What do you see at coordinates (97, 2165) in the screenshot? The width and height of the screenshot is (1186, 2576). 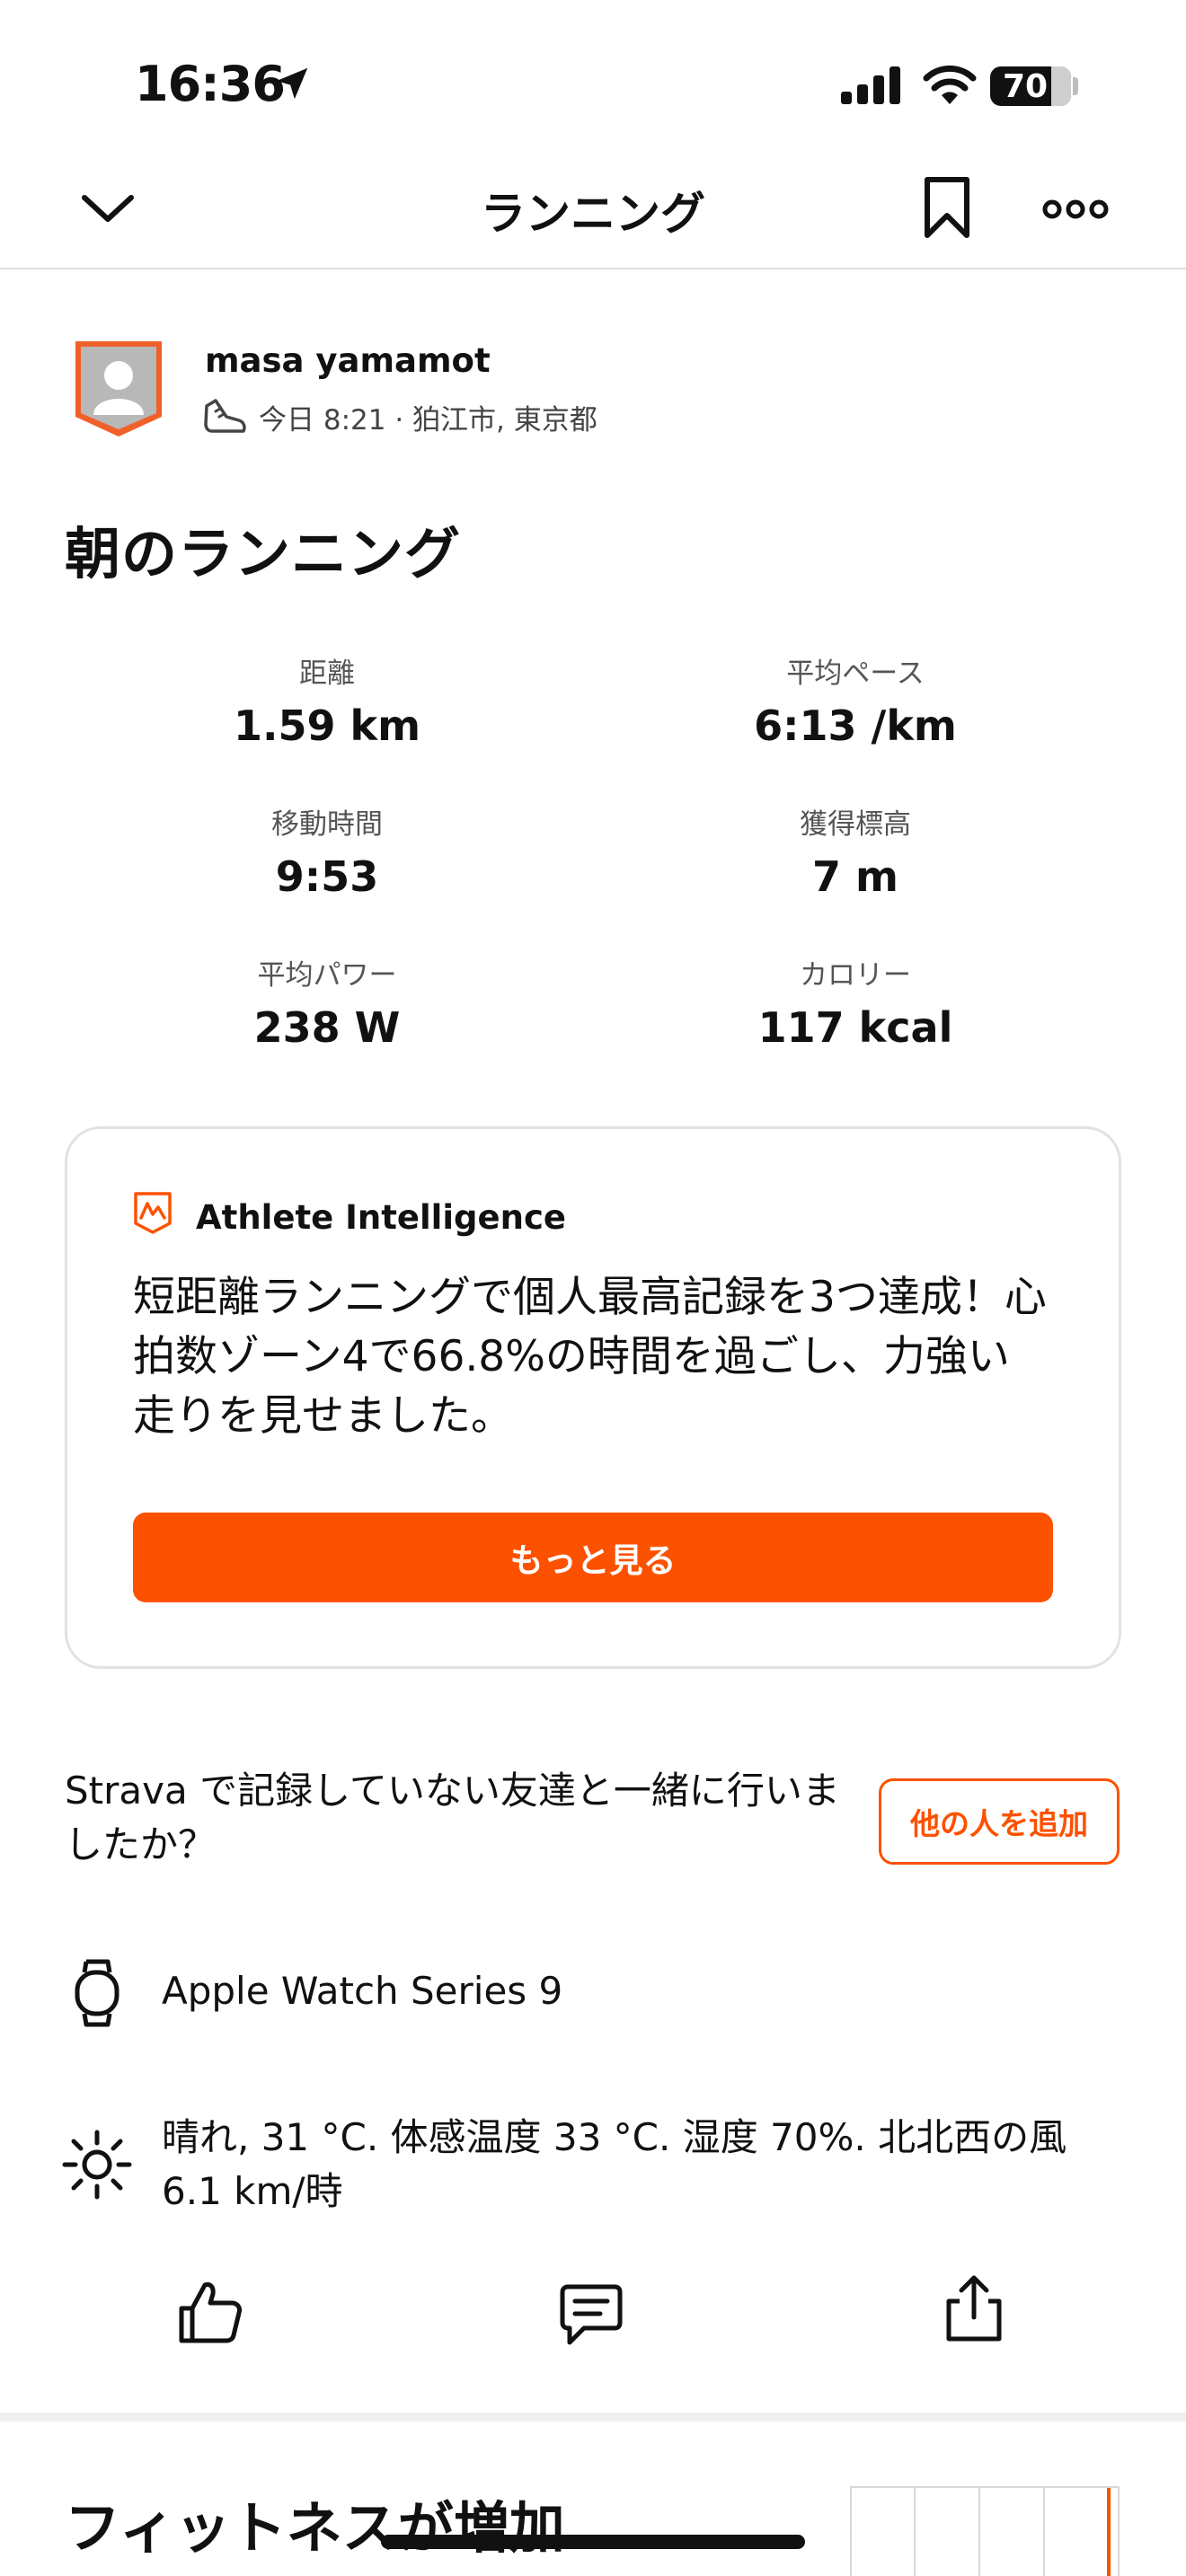 I see `sun-icon` at bounding box center [97, 2165].